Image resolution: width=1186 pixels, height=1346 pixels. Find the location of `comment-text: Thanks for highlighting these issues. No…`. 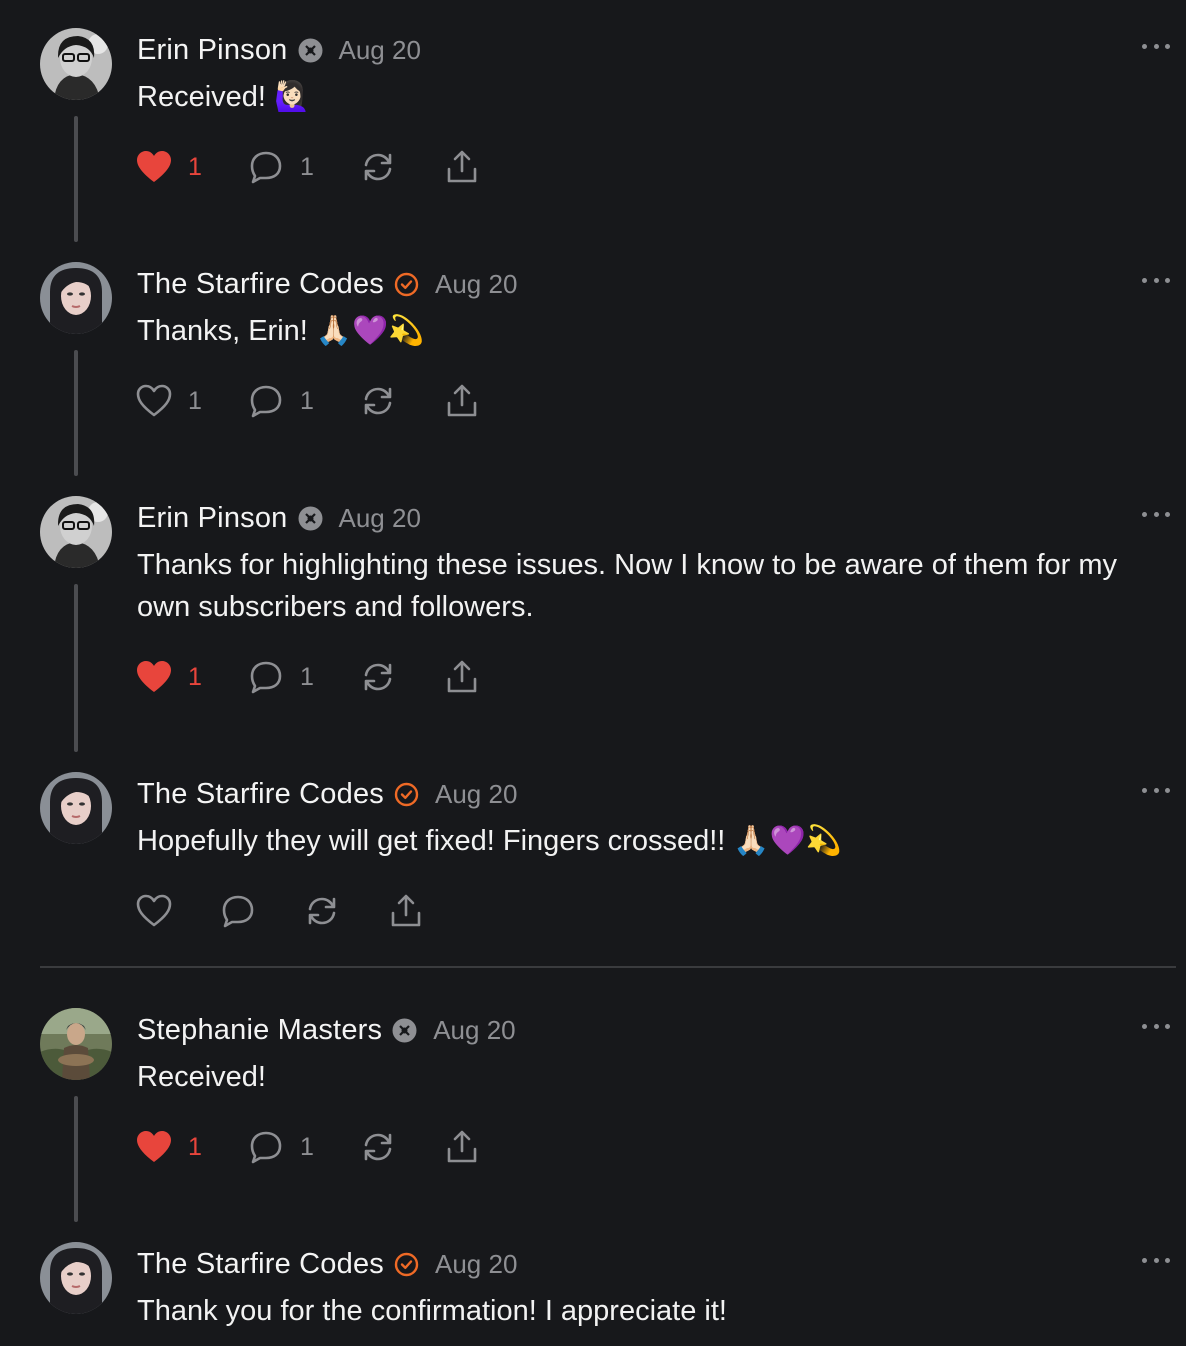

comment-text: Thanks for highlighting these issues. No… is located at coordinates (627, 586).